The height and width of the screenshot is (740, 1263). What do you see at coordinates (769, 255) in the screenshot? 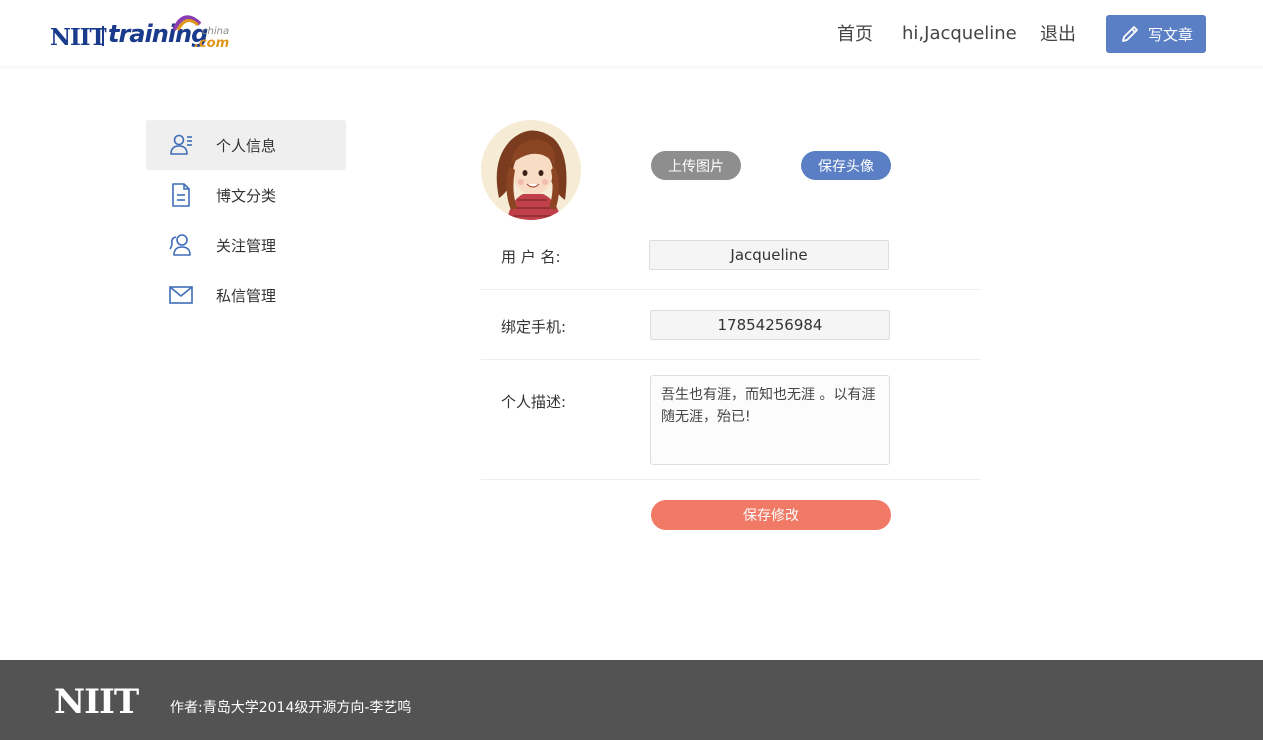
I see `username-field` at bounding box center [769, 255].